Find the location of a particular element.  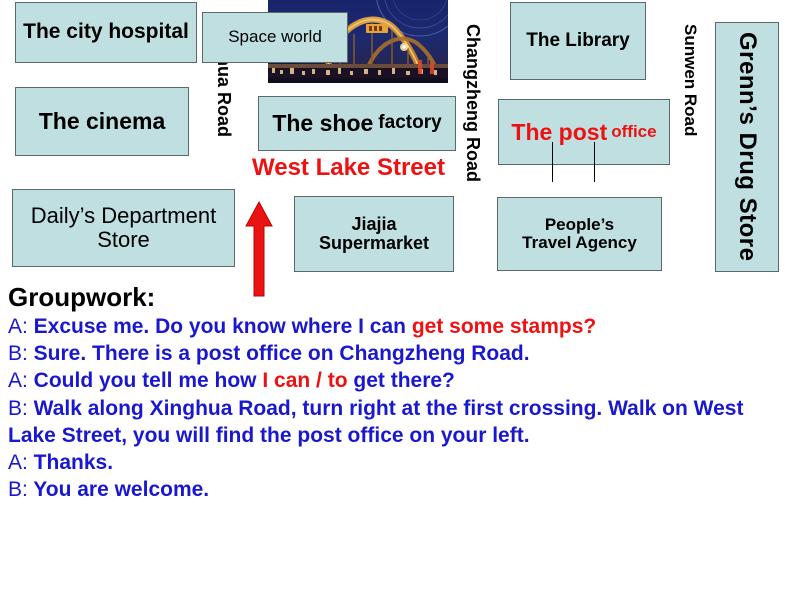

dialogue-text: Thanks. is located at coordinates (70, 463).